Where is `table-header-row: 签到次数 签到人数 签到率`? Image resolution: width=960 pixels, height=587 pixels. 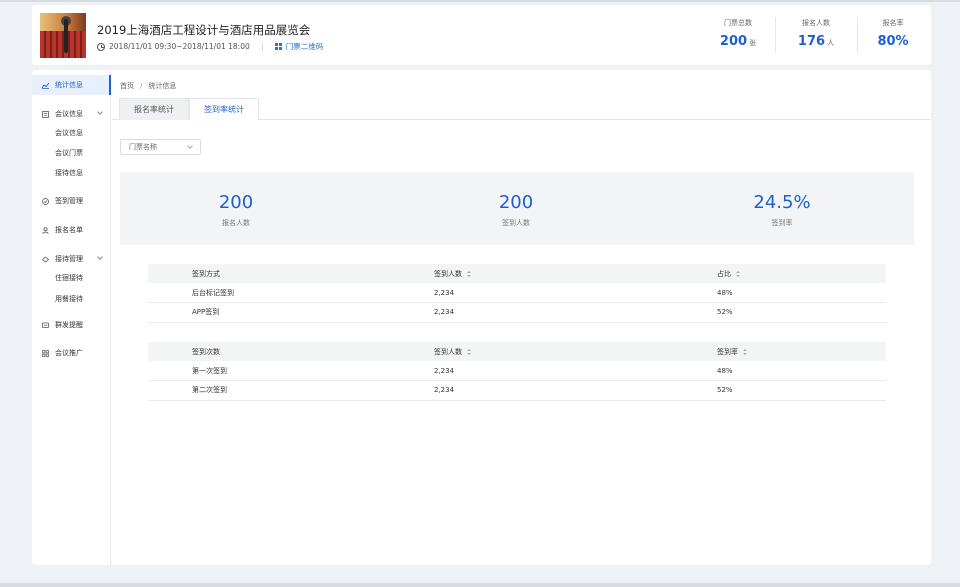
table-header-row: 签到次数 签到人数 签到率 is located at coordinates (517, 351).